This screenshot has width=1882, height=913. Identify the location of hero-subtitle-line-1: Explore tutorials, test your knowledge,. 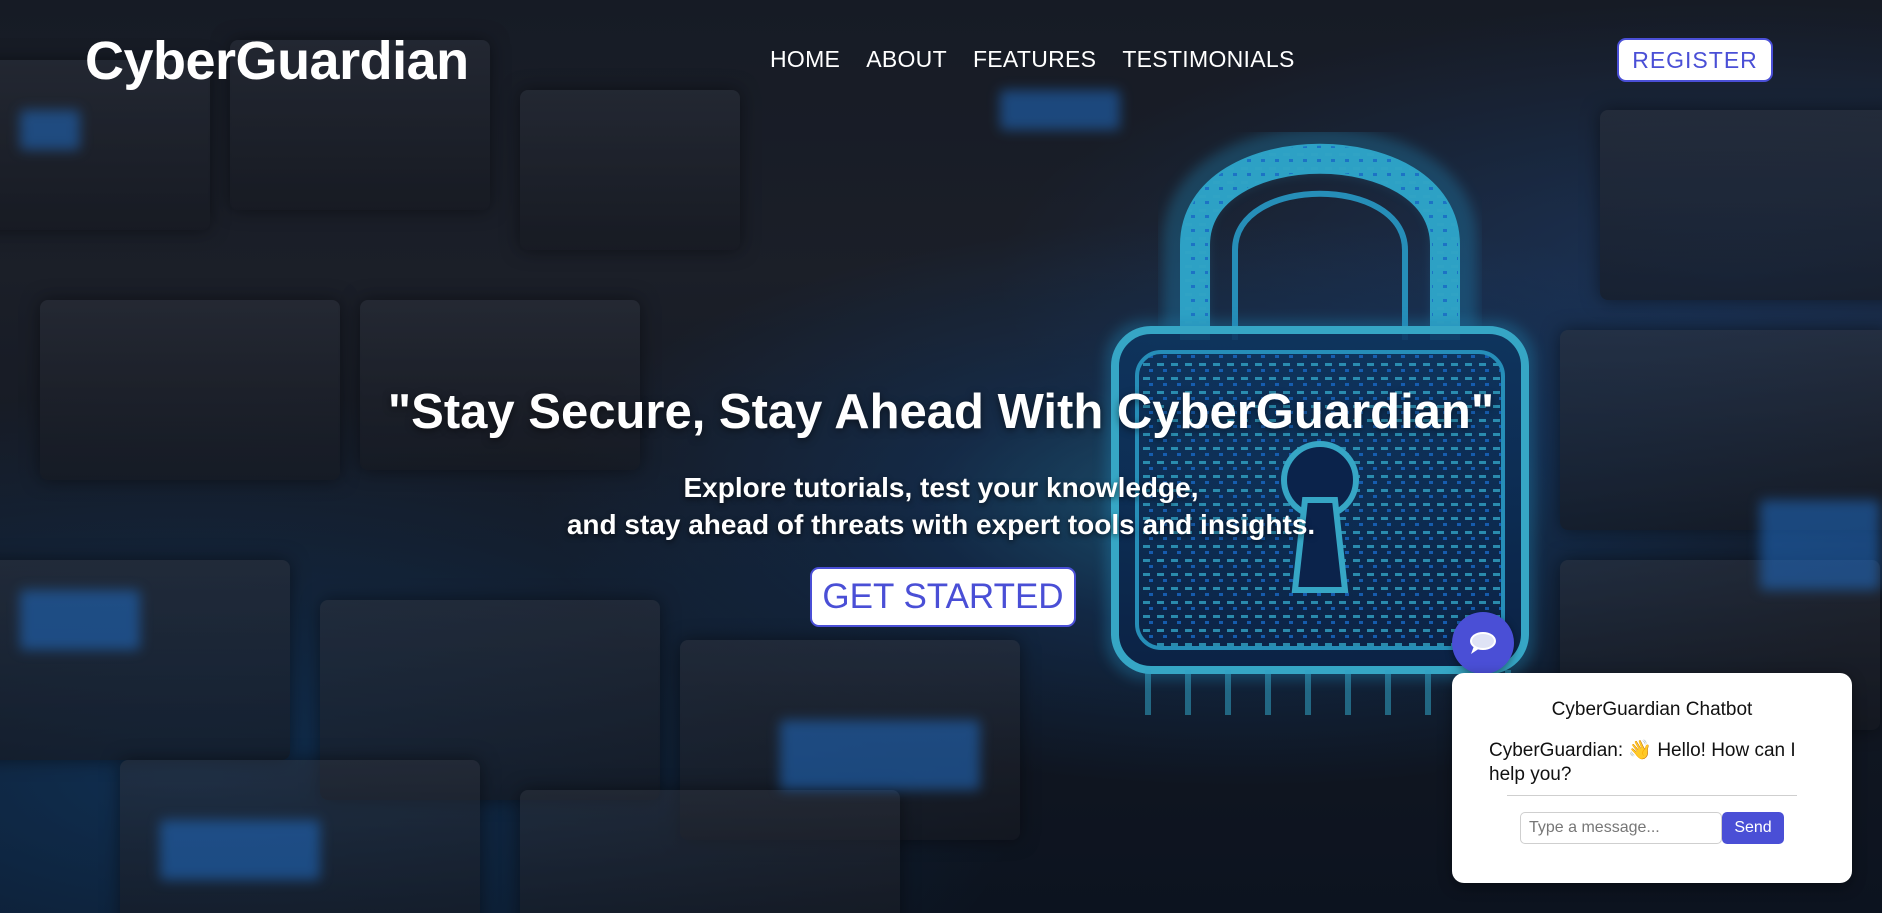
(941, 487).